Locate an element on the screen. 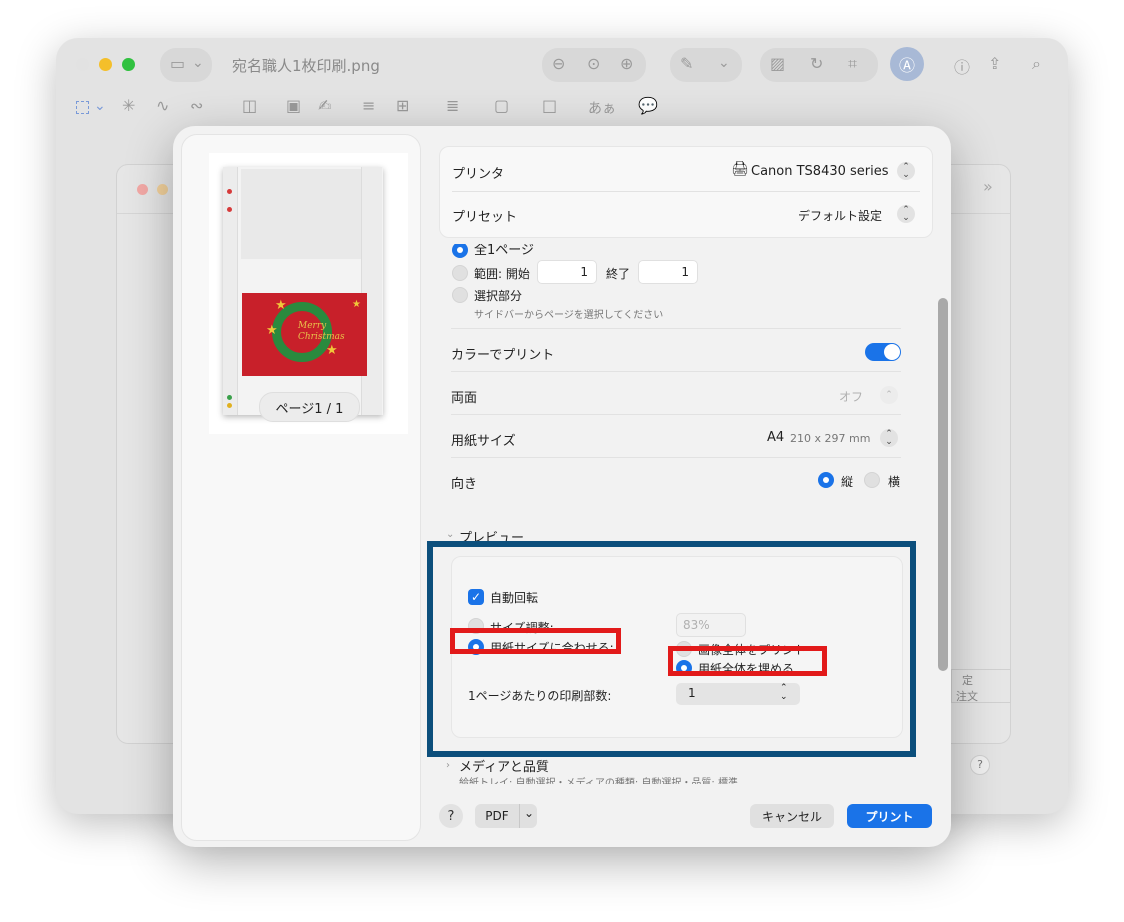  color-print-label: カラーでプリント is located at coordinates (503, 355).